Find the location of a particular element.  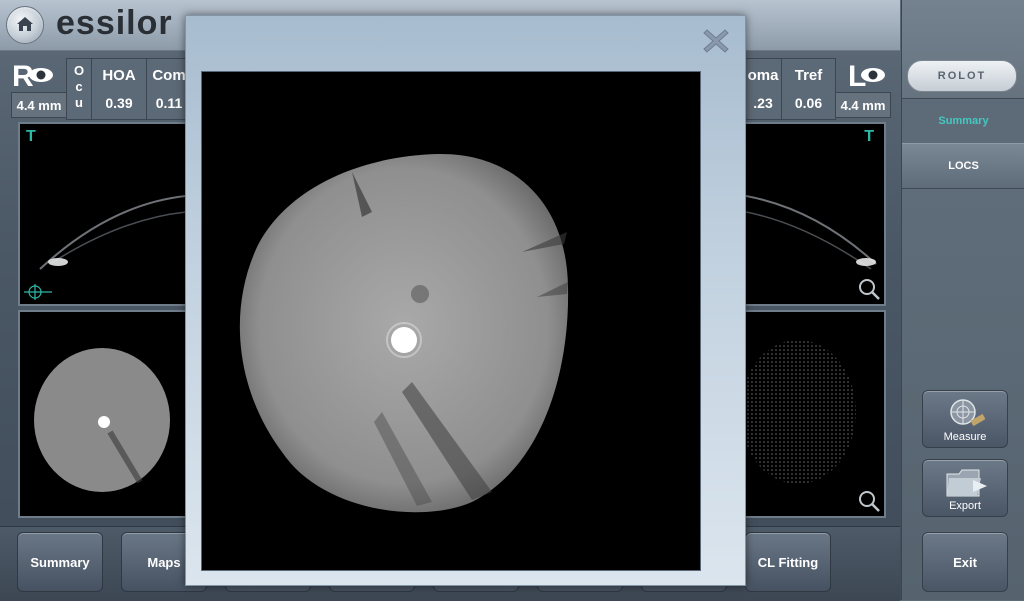

tref-value: 0.06 is located at coordinates (808, 103).